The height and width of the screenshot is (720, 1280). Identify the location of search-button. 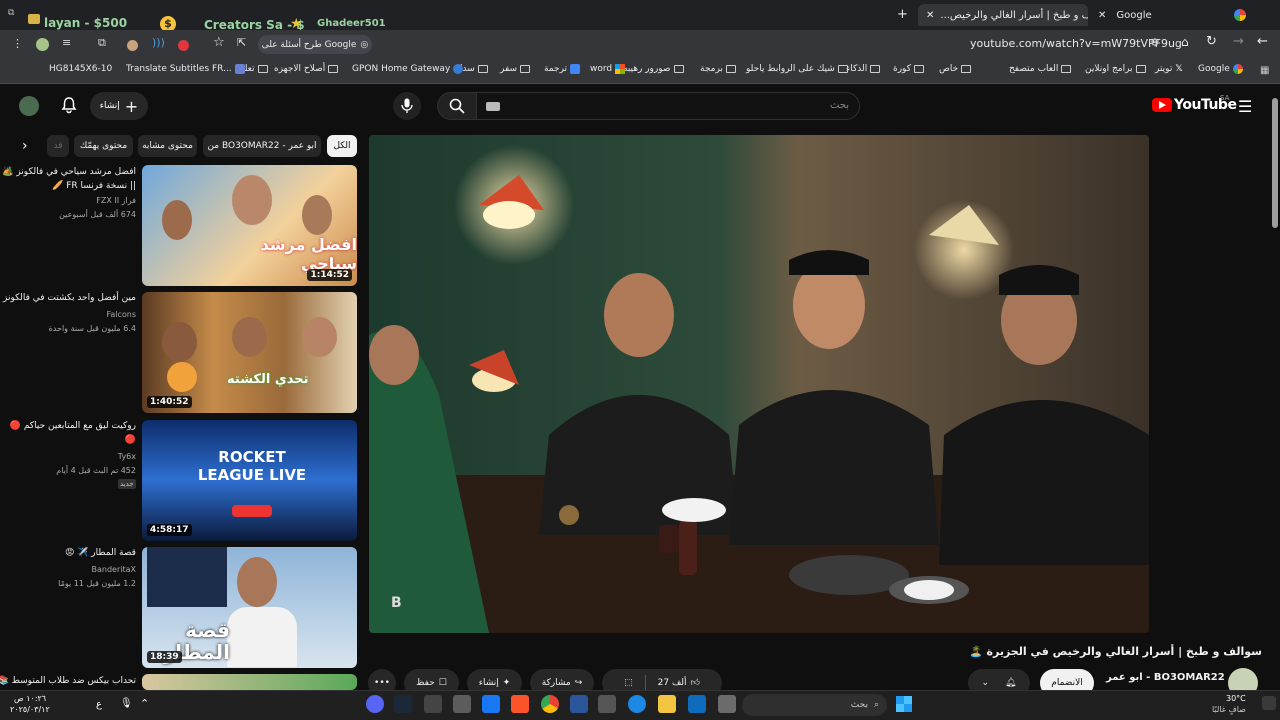
(457, 106).